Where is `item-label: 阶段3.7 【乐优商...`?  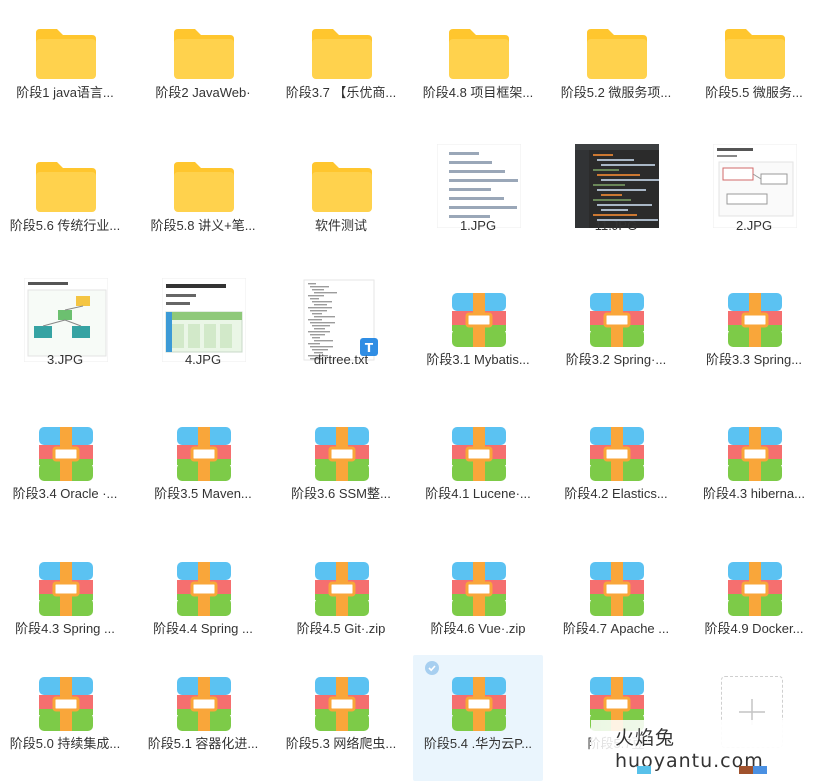
item-label: 阶段3.7 【乐优商... is located at coordinates (341, 92).